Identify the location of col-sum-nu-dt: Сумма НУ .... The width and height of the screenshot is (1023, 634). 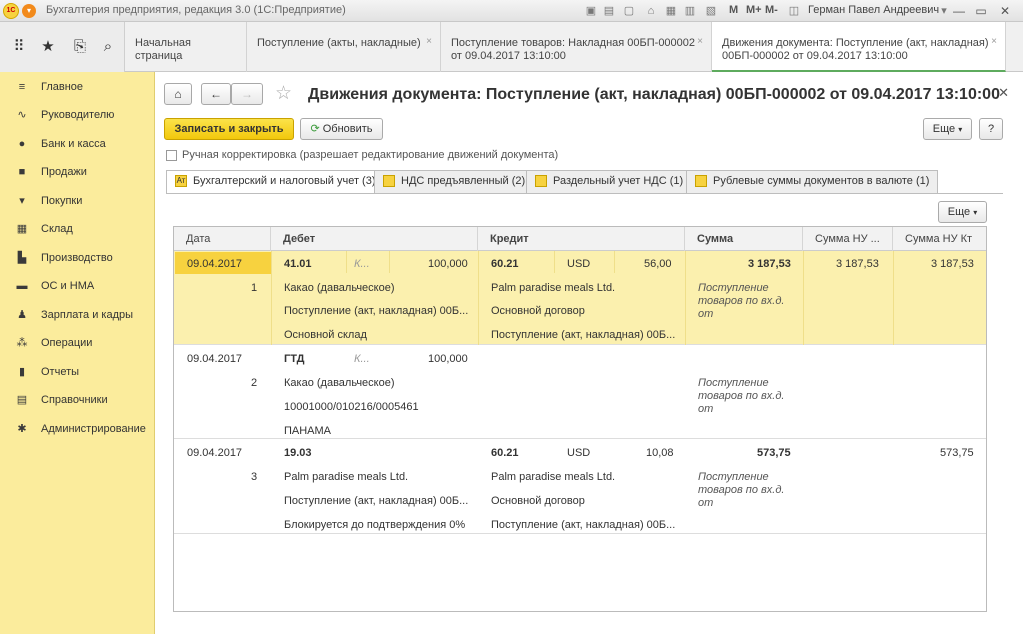
(848, 239).